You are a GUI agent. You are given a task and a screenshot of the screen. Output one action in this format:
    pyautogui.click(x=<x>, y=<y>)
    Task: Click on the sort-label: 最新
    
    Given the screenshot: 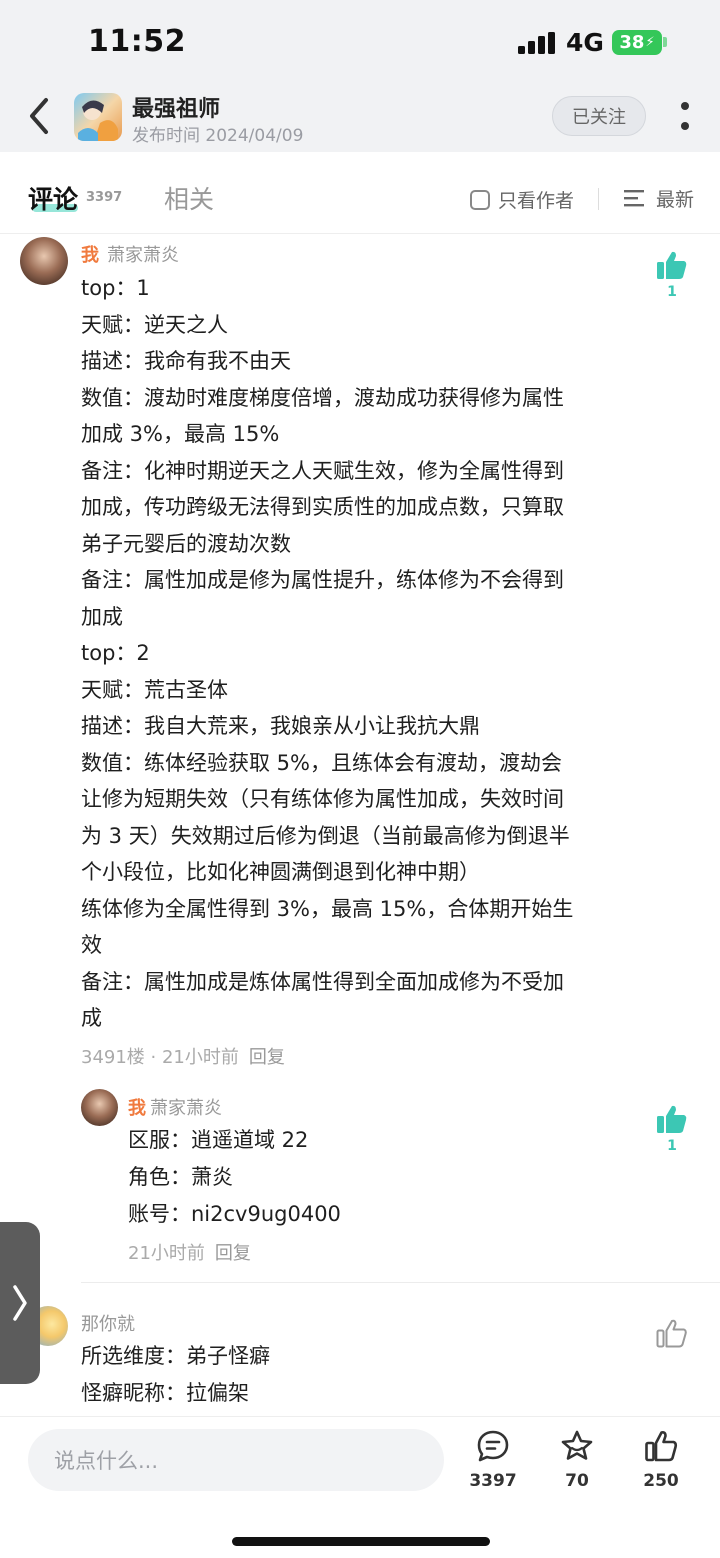 What is the action you would take?
    pyautogui.click(x=675, y=200)
    